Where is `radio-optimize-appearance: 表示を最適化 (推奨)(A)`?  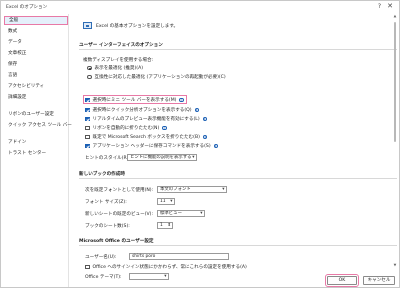
radio-optimize-appearance: 表示を最適化 (推奨)(A) is located at coordinates (115, 68).